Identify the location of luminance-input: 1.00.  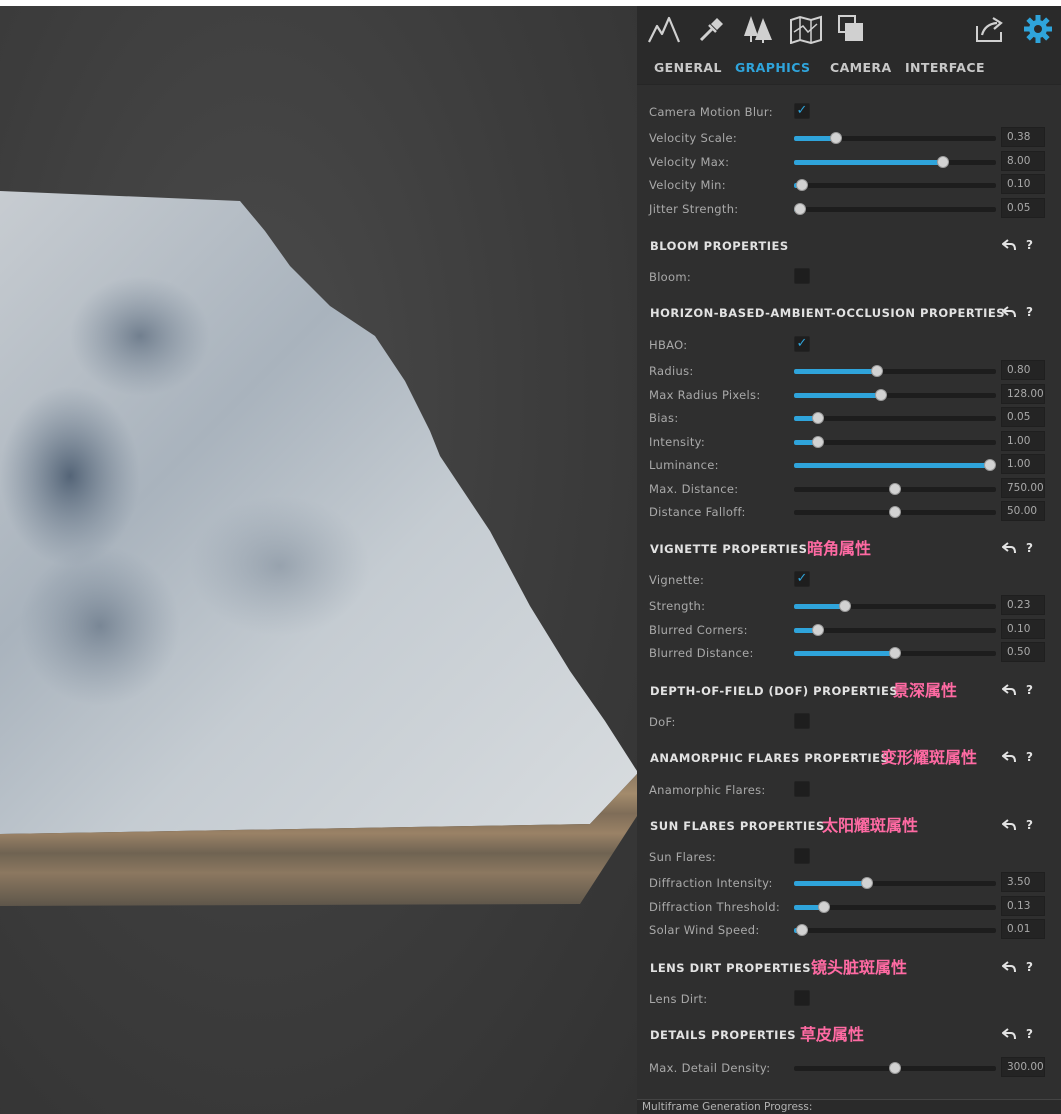
(1023, 464).